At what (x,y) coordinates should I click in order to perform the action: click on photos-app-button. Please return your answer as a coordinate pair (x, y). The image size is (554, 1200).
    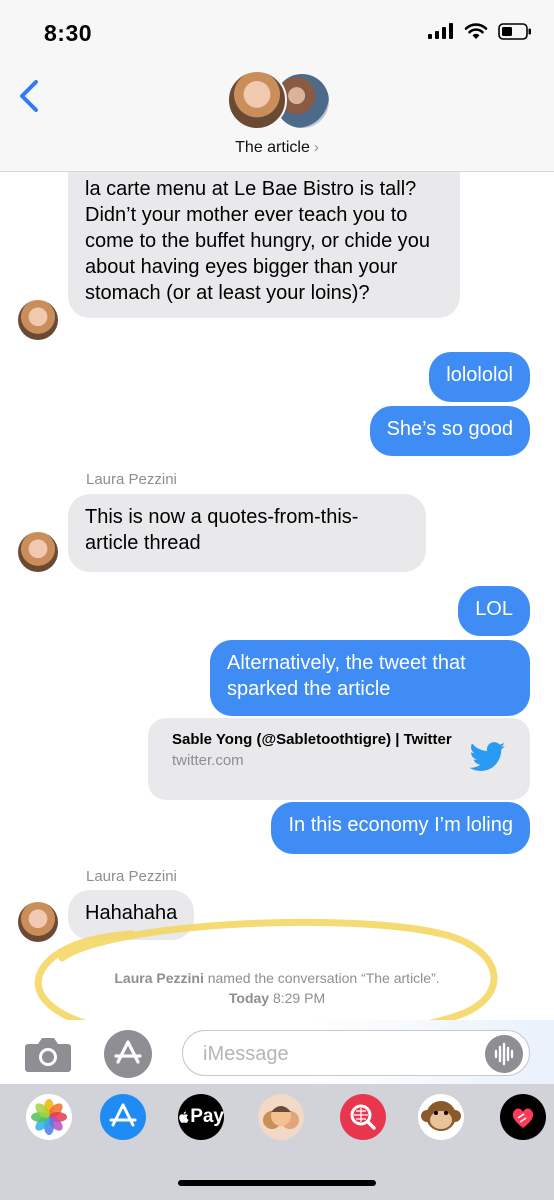
    Looking at the image, I should click on (49, 1117).